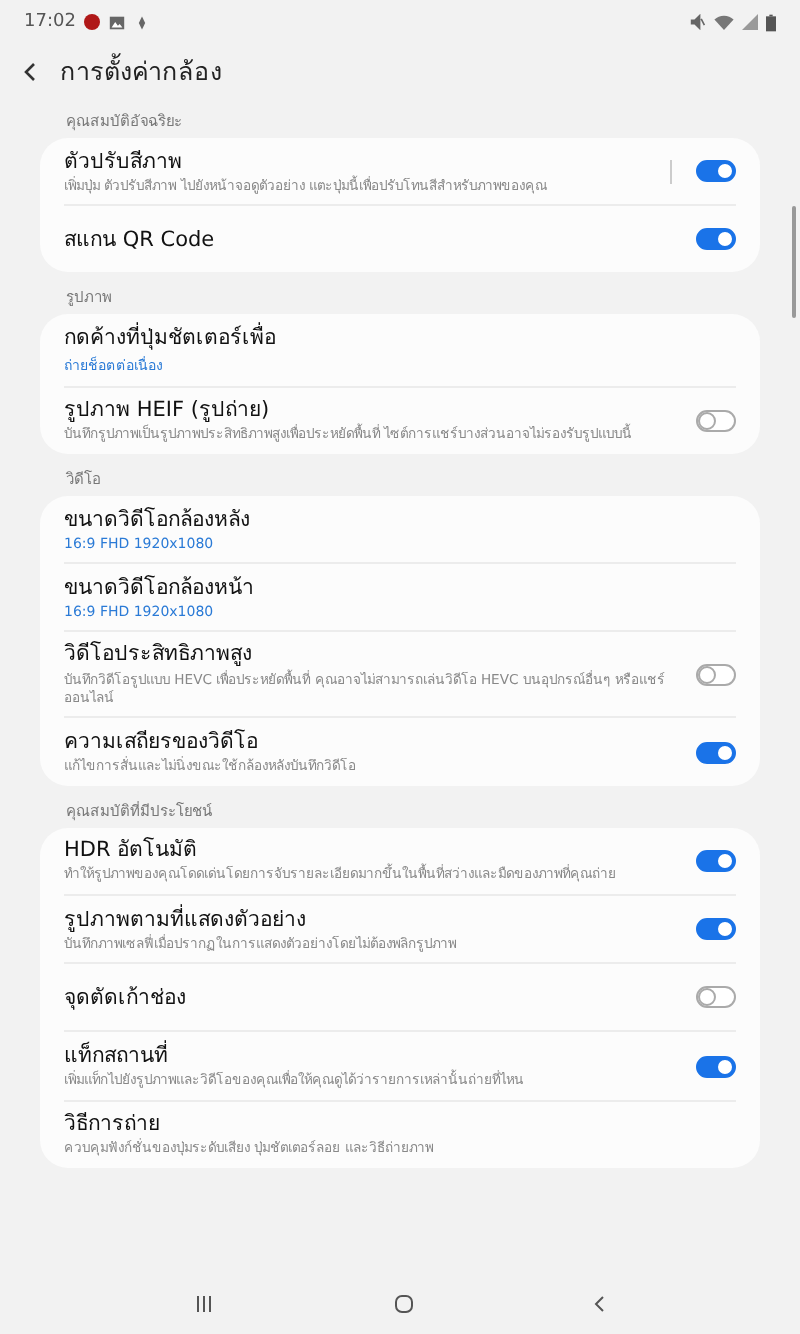  I want to click on setting-title: แท็กสถานที่, so click(117, 1055).